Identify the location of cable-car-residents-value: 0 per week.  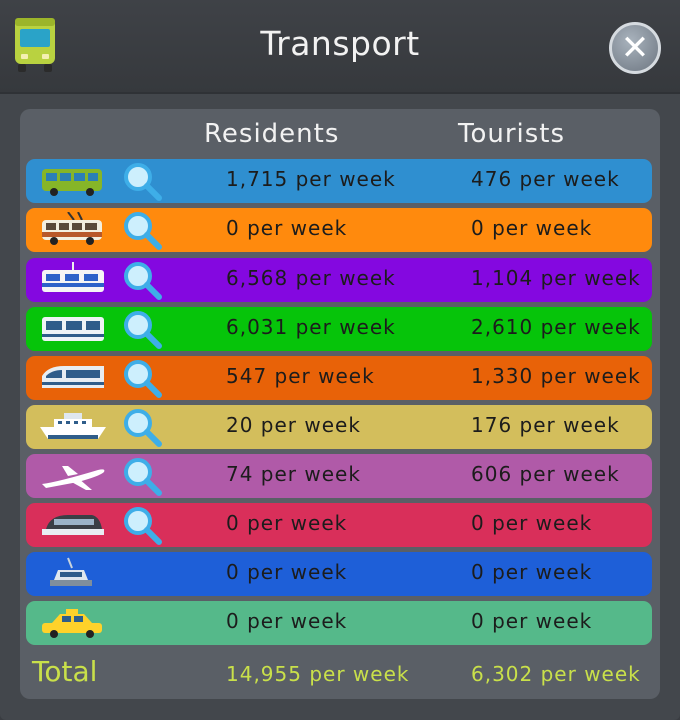
(287, 572).